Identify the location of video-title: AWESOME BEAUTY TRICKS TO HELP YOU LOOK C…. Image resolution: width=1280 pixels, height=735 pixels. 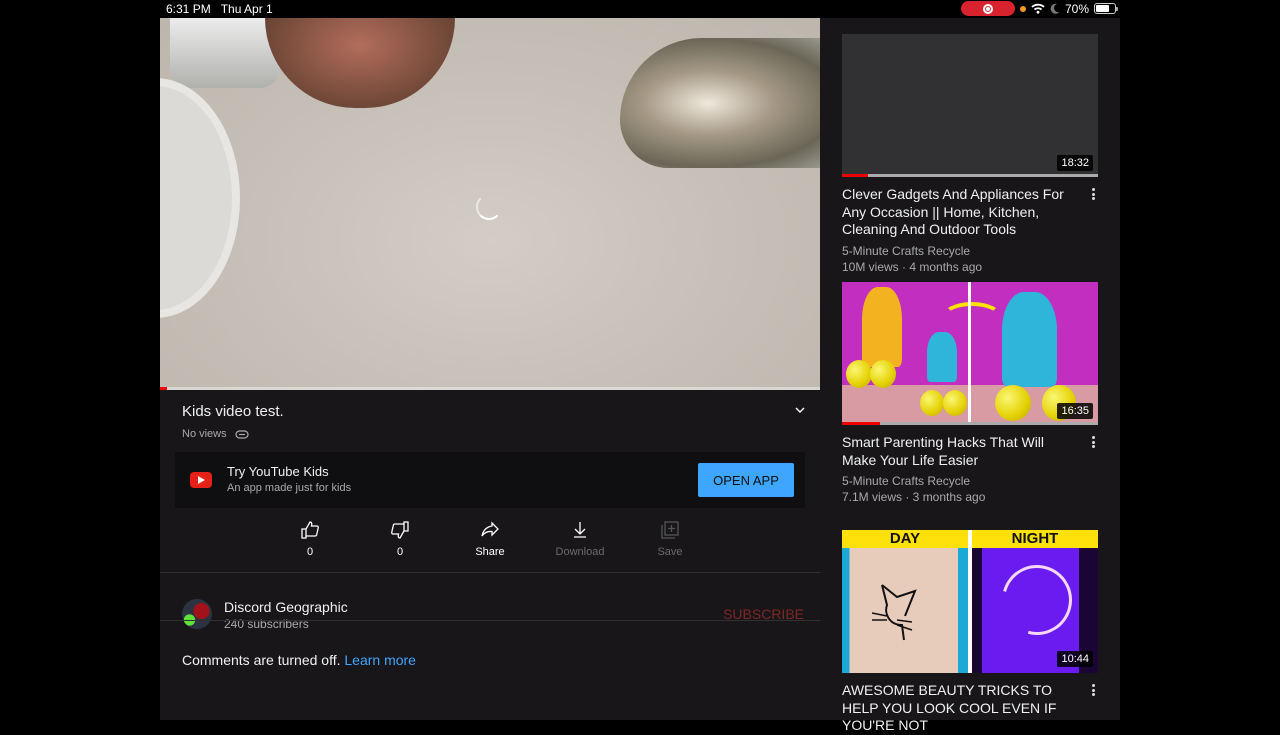
(962, 708).